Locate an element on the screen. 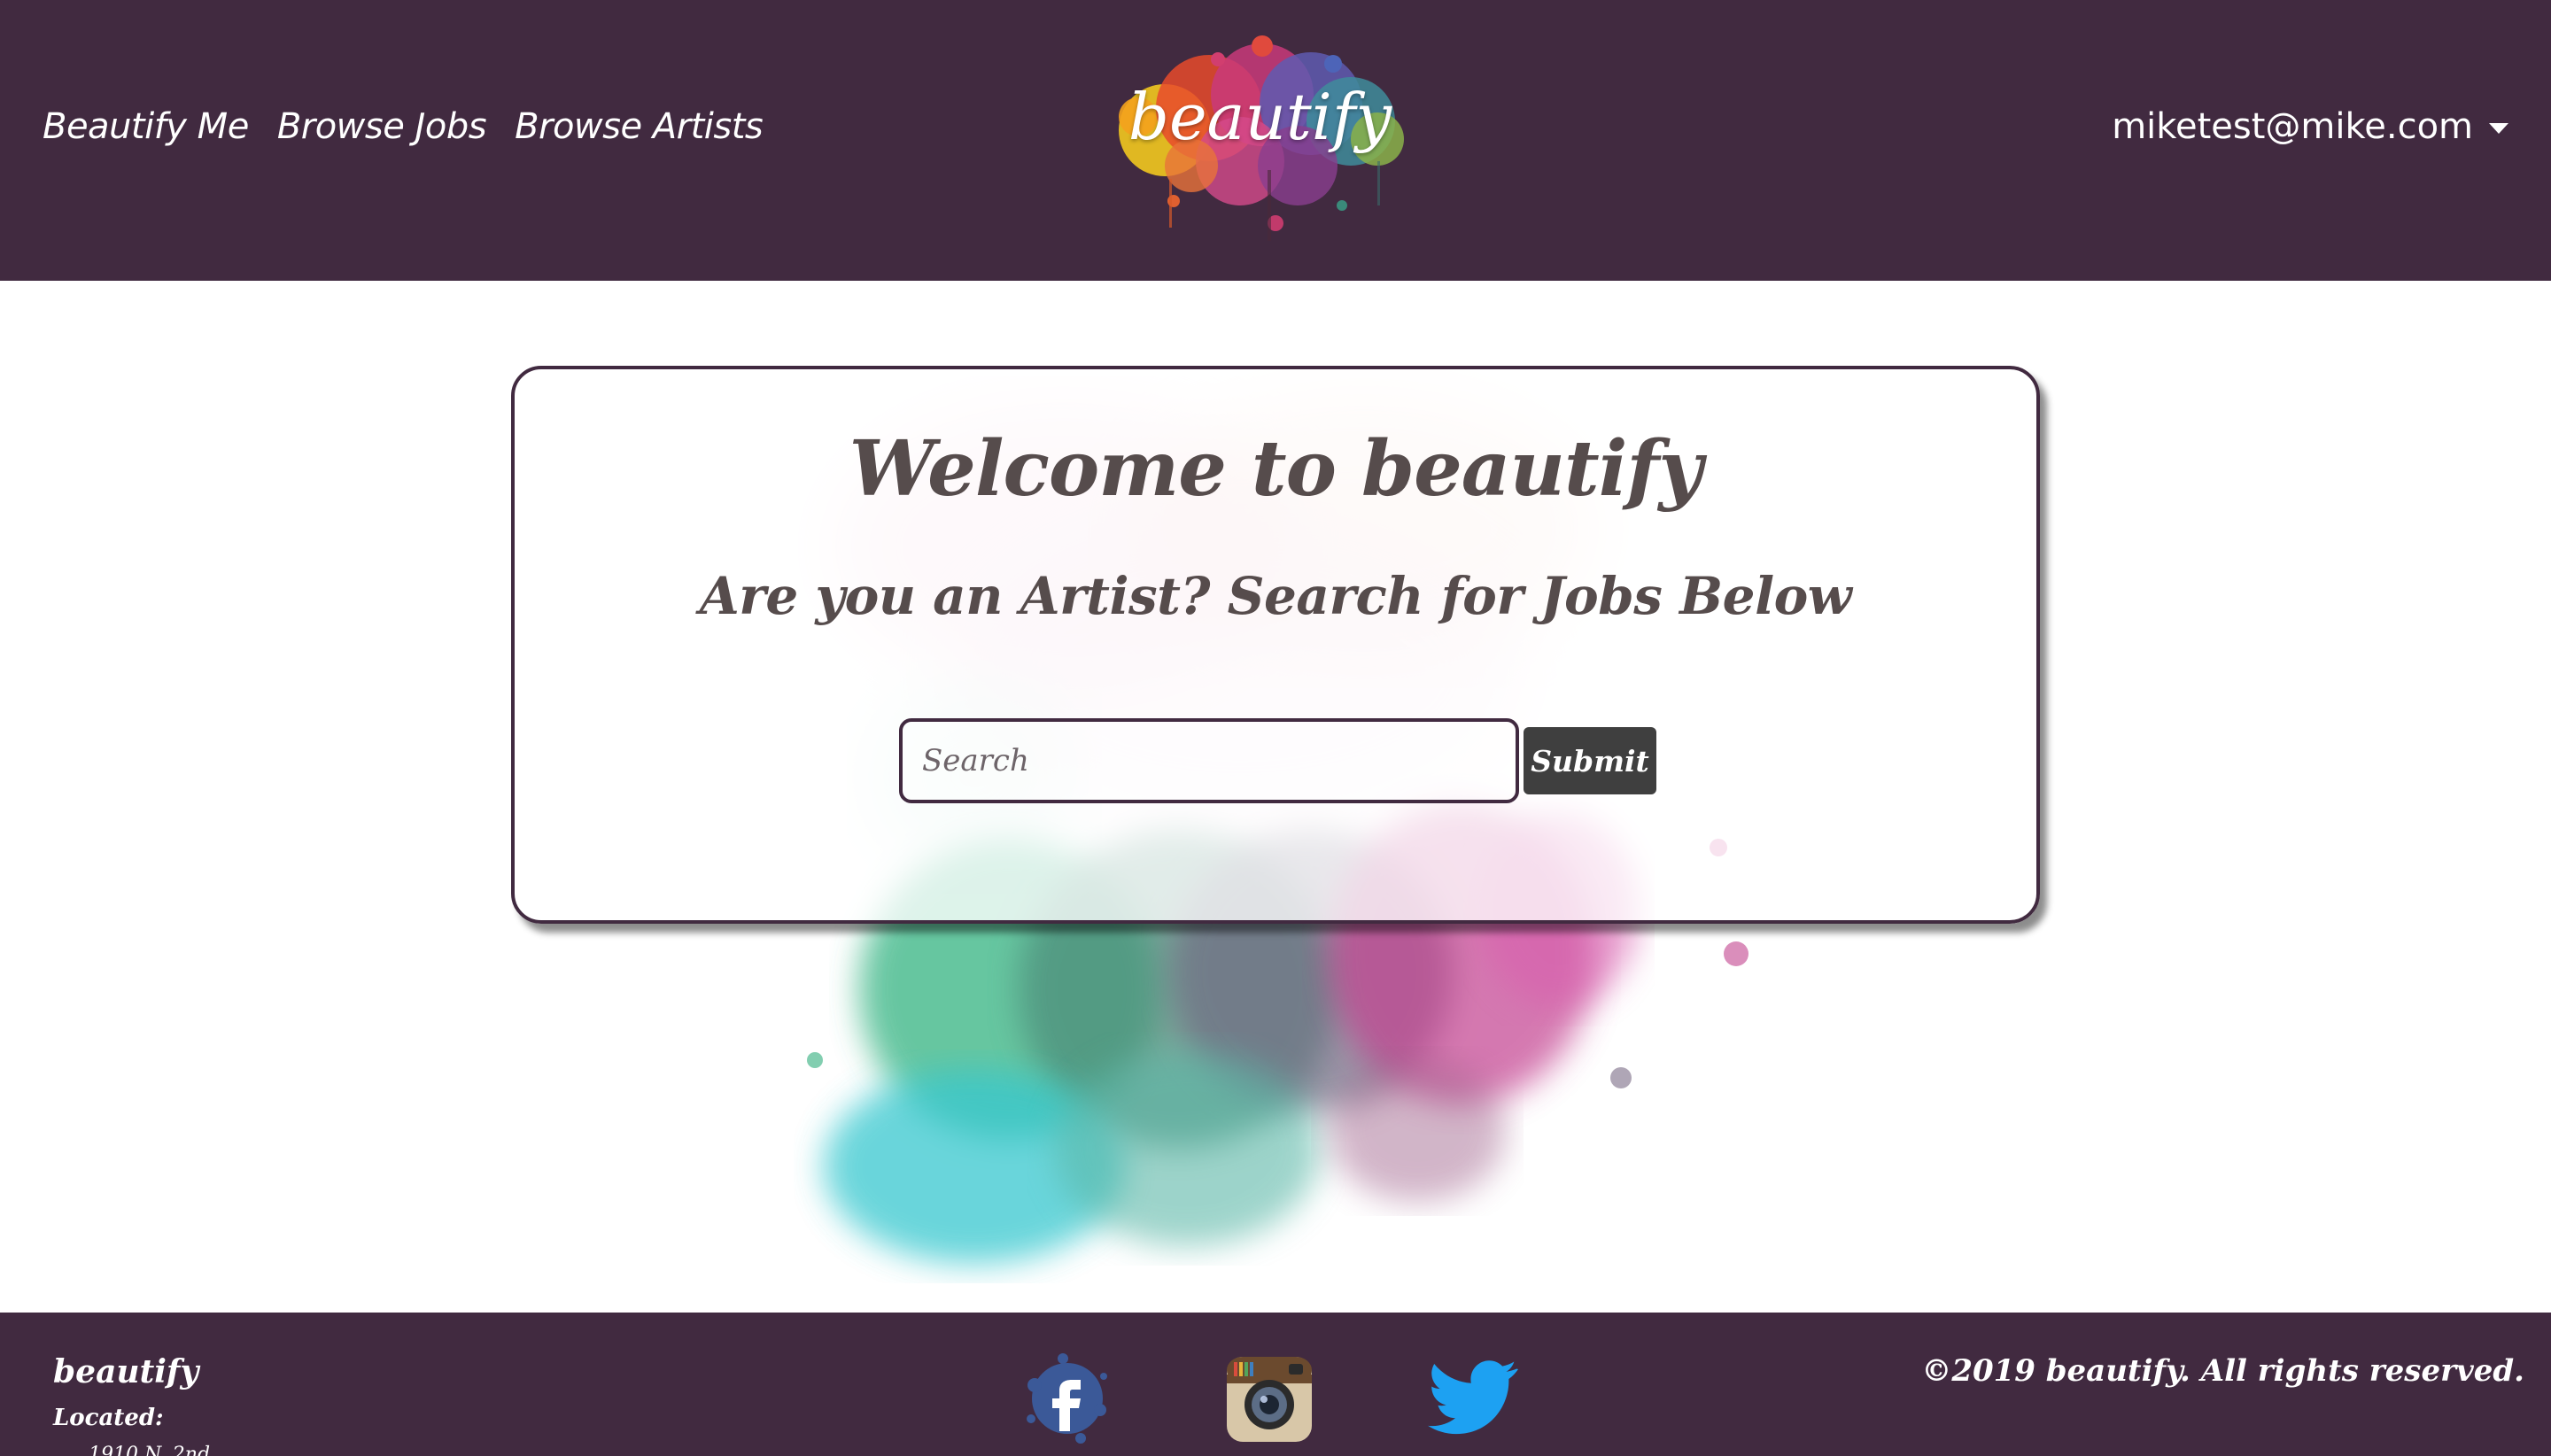 The width and height of the screenshot is (2551, 1456). twitter-icon is located at coordinates (1473, 1396).